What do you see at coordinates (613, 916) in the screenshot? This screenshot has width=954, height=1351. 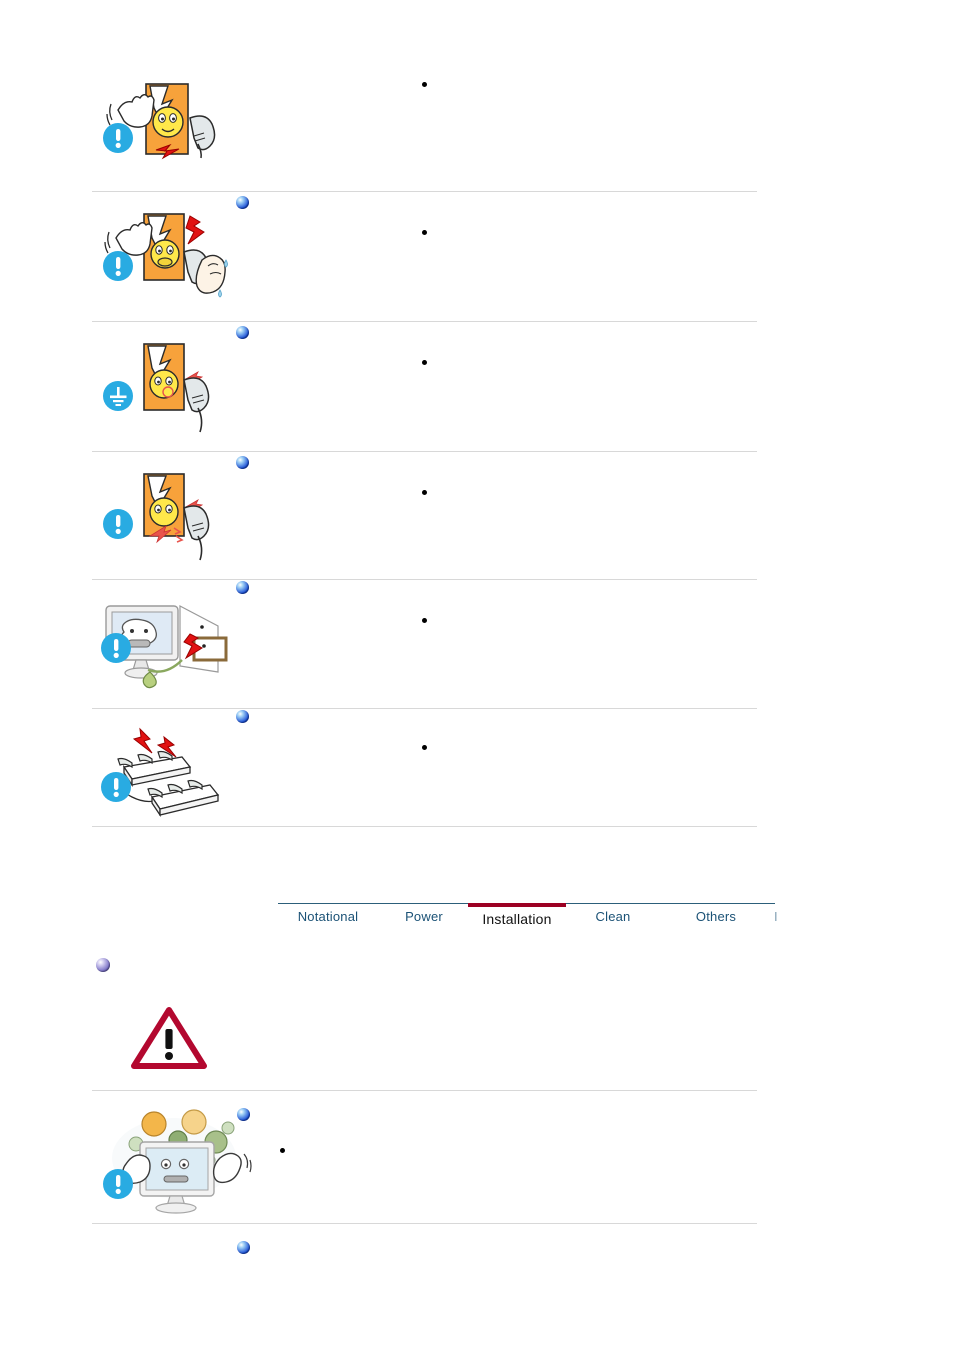 I see `tab-clean: Clean` at bounding box center [613, 916].